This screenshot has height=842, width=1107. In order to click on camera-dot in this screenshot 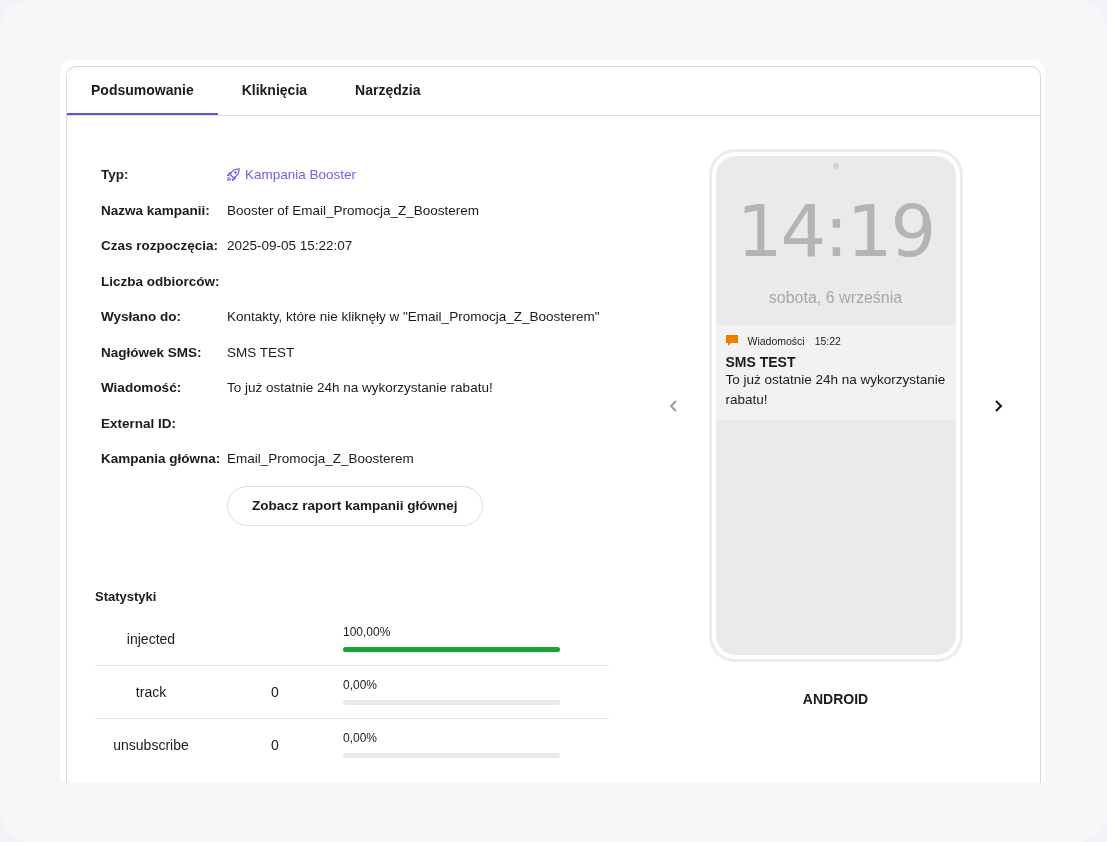, I will do `click(835, 166)`.